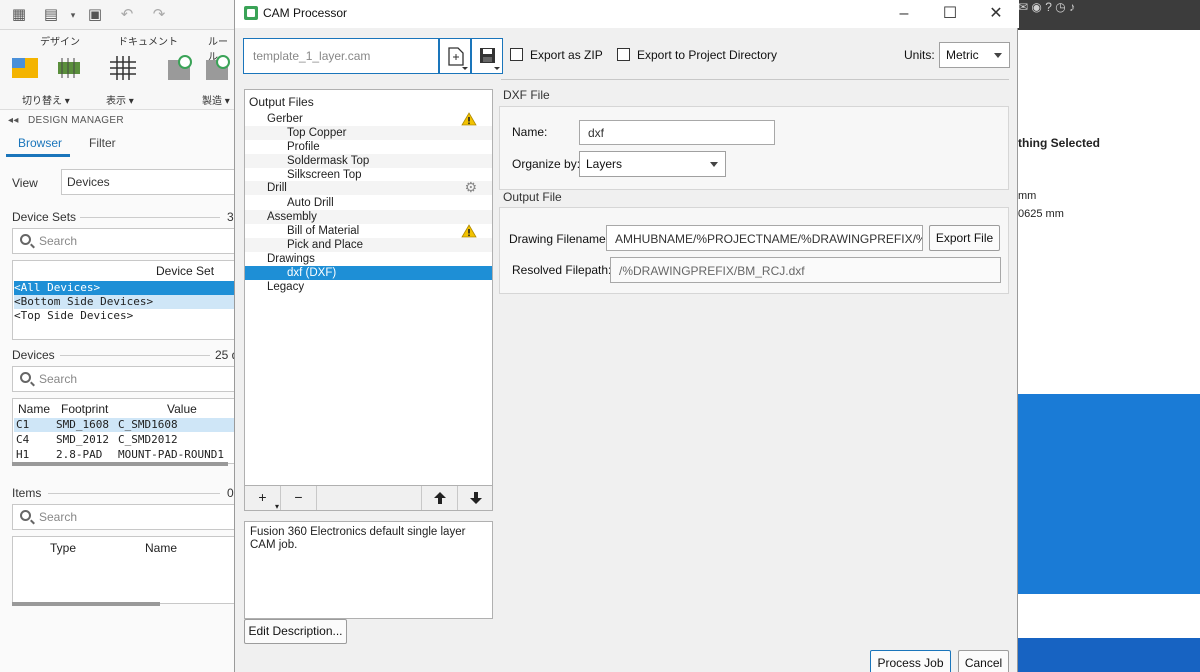  Describe the element at coordinates (84, 409) in the screenshot. I see `column-header-footprint: Footprint` at that location.